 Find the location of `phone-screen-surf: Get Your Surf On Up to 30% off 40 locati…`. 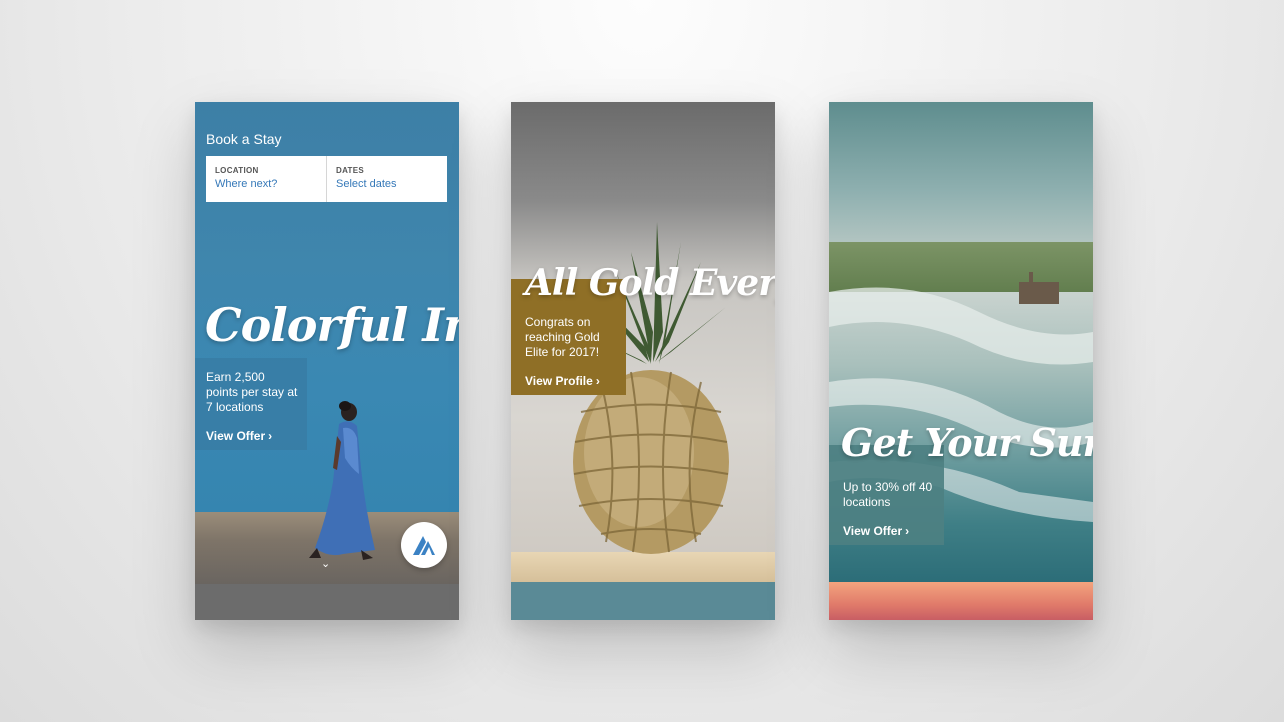

phone-screen-surf: Get Your Surf On Up to 30% off 40 locati… is located at coordinates (961, 361).